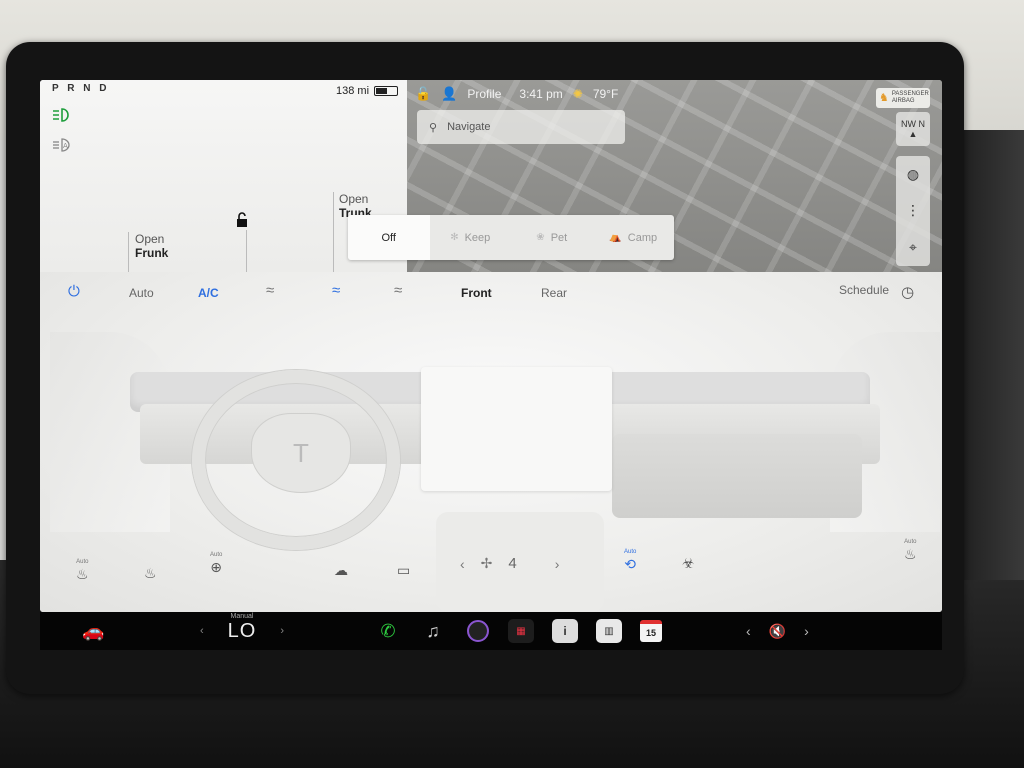 The image size is (1024, 768). What do you see at coordinates (910, 551) in the screenshot?
I see `right-seat-heater: Auto ♨` at bounding box center [910, 551].